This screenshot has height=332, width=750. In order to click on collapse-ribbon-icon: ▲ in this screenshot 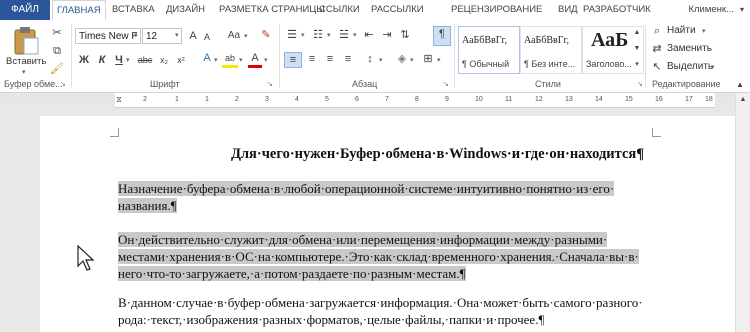, I will do `click(740, 85)`.